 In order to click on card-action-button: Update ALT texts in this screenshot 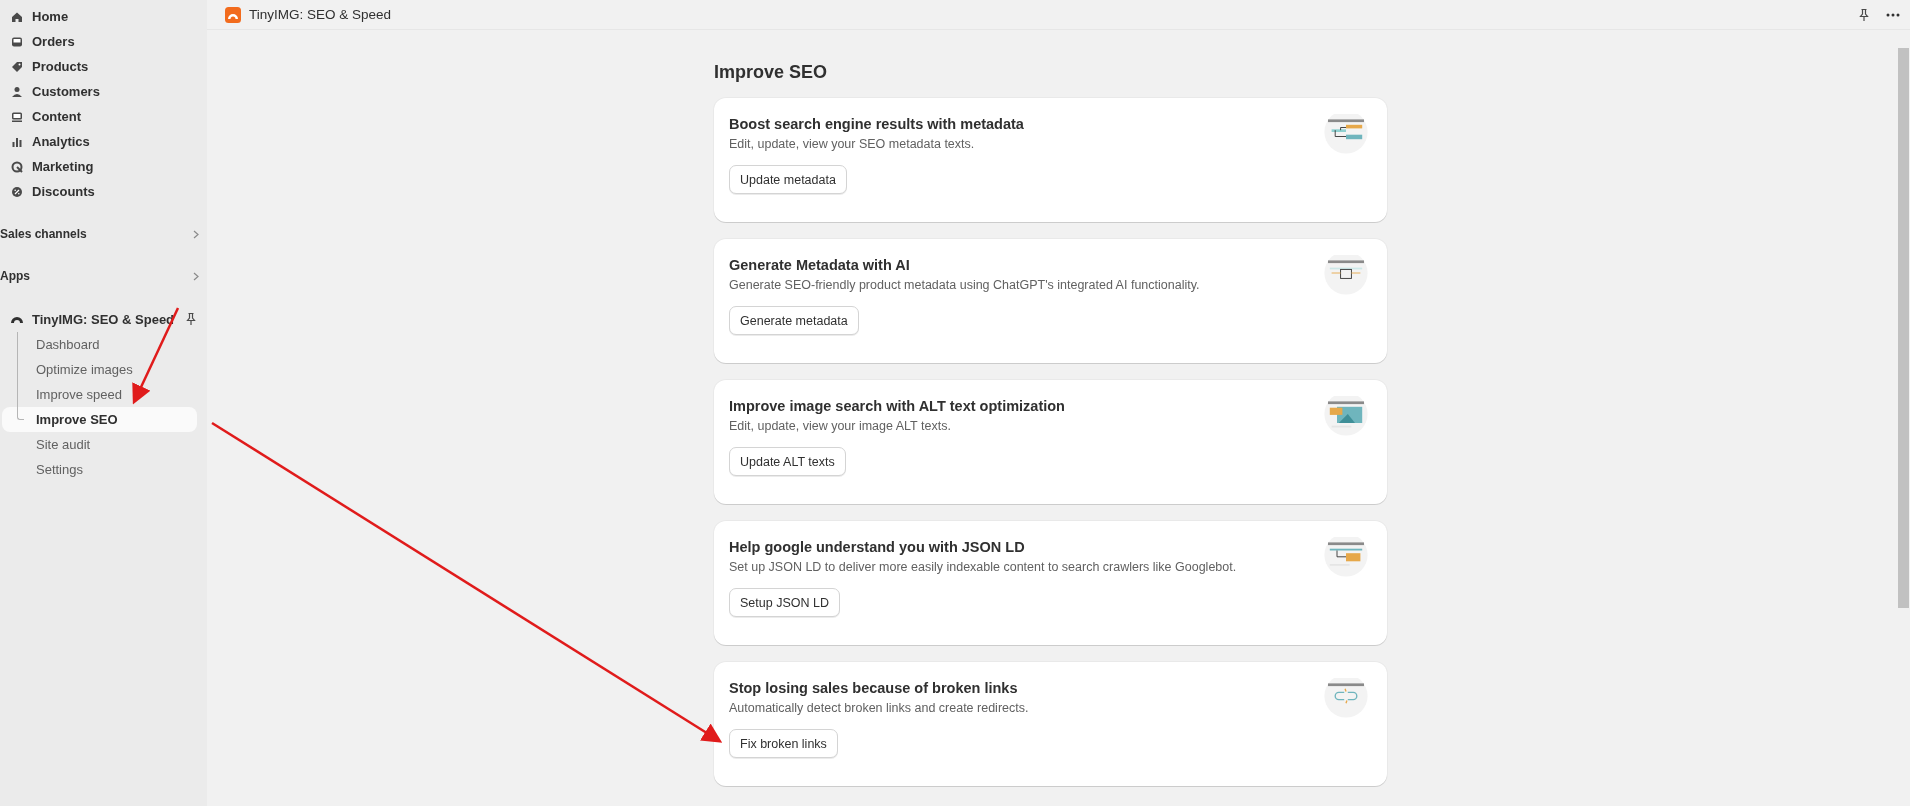, I will do `click(787, 461)`.